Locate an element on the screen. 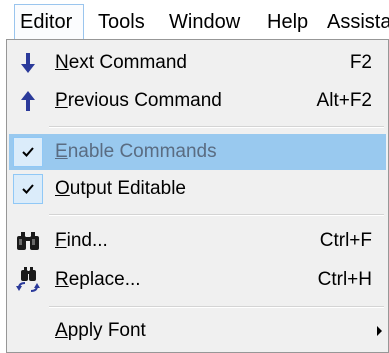 Image resolution: width=389 pixels, height=353 pixels. menu-item-replace: Replace... Ctrl+H is located at coordinates (197, 280).